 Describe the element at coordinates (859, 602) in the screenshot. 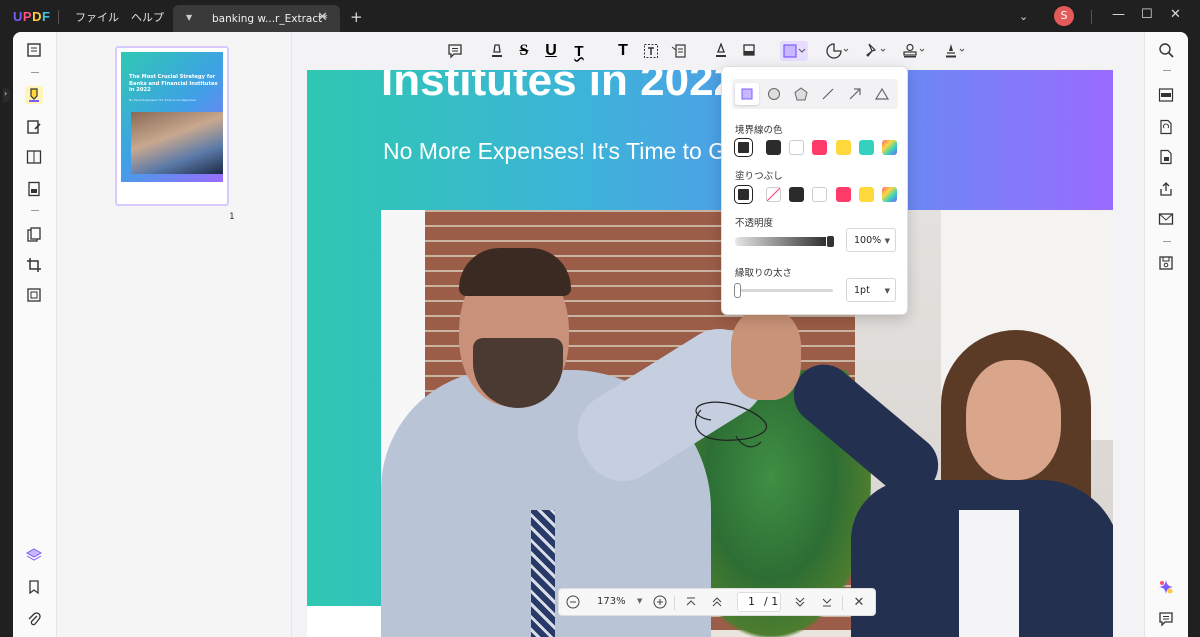

I see `close-pager-icon: ✕` at that location.